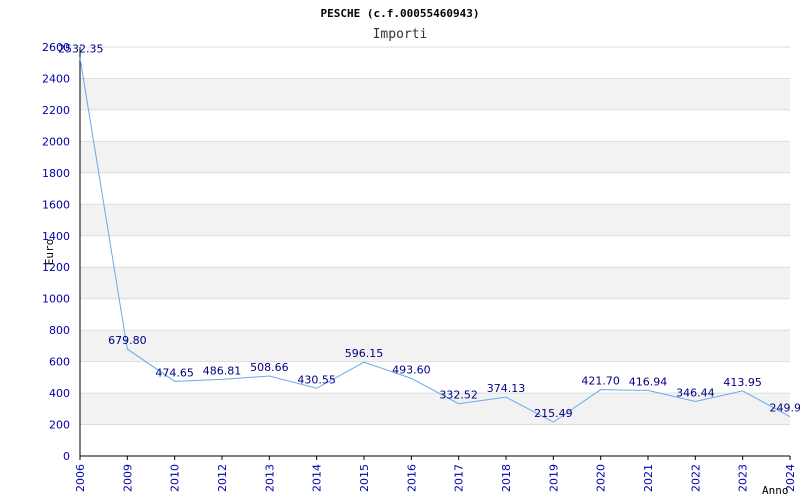 The height and width of the screenshot is (500, 800). Describe the element at coordinates (411, 478) in the screenshot. I see `x-tick-label: 2016` at that location.